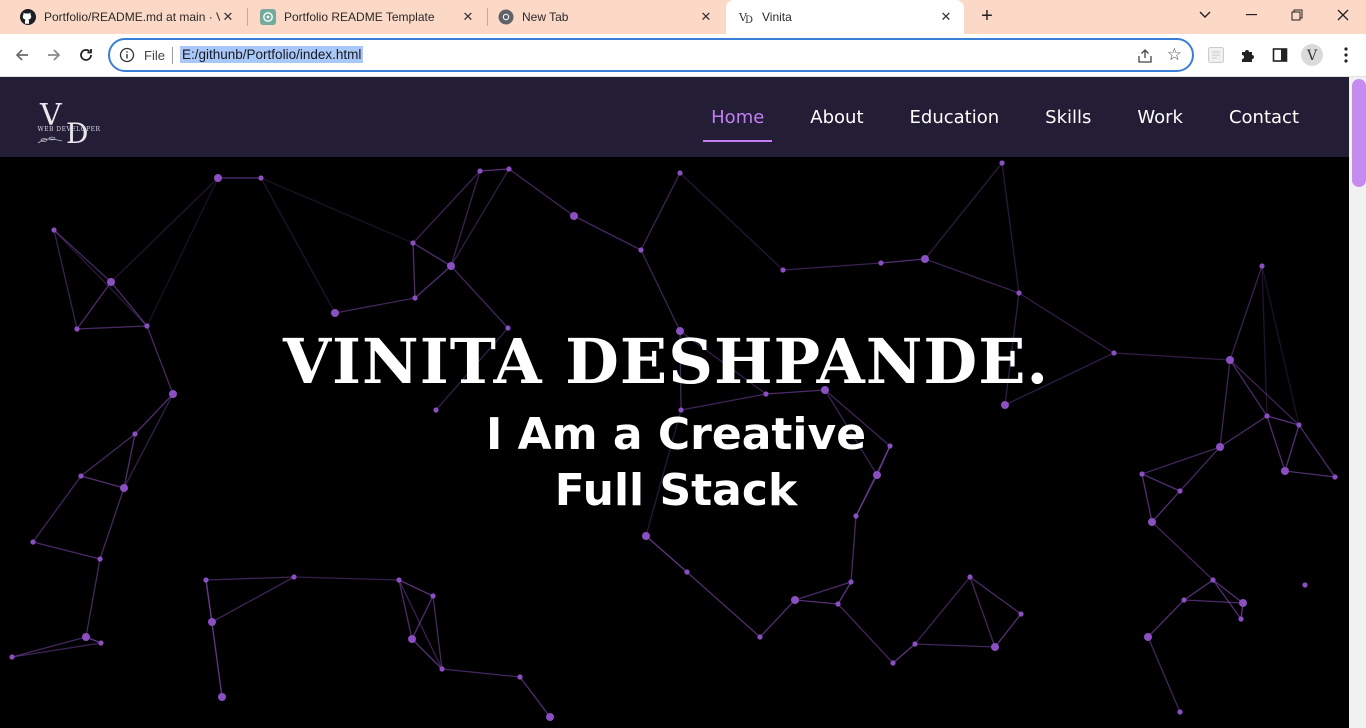 This screenshot has height=728, width=1366. I want to click on minimize-button, so click(1251, 15).